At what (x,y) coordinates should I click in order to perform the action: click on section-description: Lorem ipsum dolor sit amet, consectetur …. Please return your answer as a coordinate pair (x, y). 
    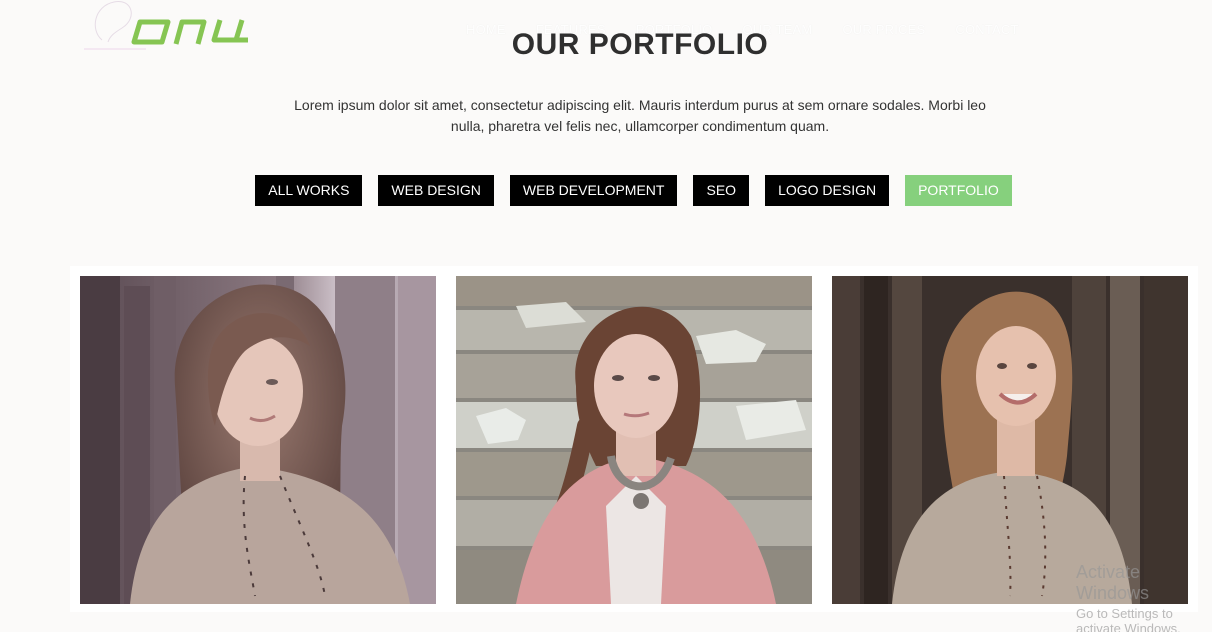
    Looking at the image, I should click on (640, 115).